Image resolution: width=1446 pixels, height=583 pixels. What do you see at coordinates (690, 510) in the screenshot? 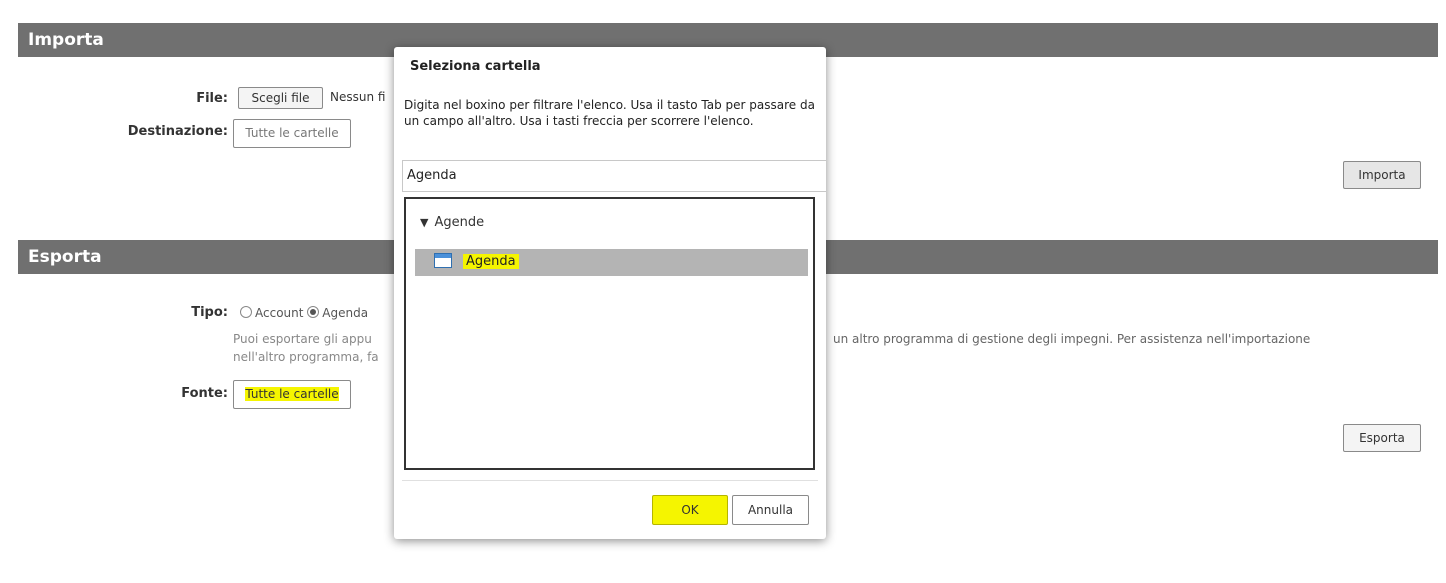
I see `ok-button: OK` at bounding box center [690, 510].